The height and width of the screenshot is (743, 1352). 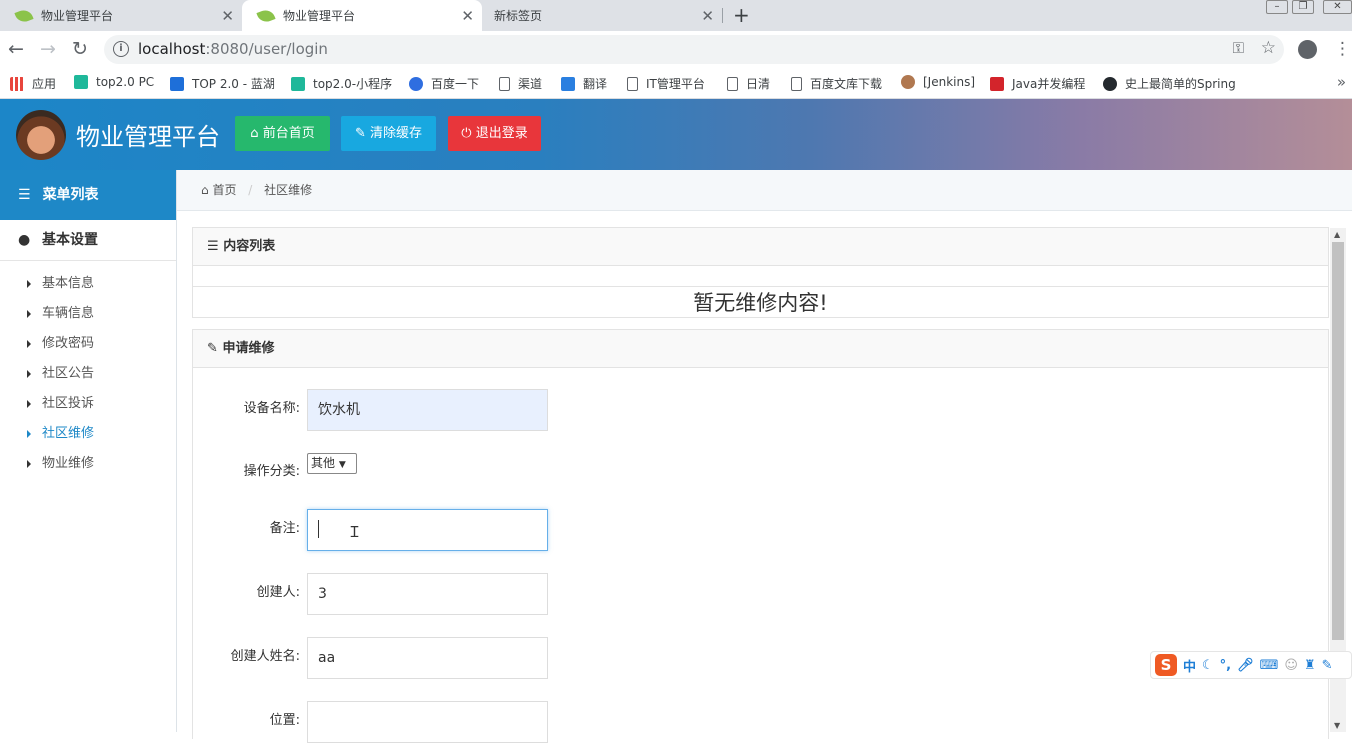 I want to click on clear-cache-button: ✎ 清除缓存, so click(x=388, y=133).